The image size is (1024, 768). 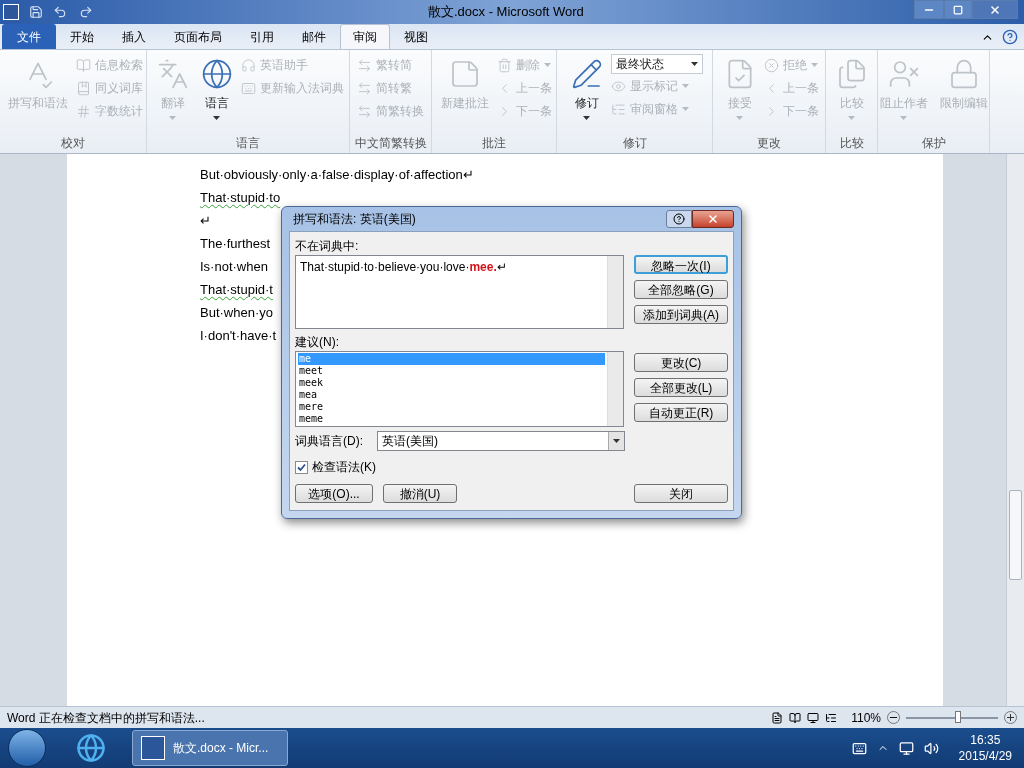 What do you see at coordinates (329, 441) in the screenshot?
I see `field-label: 词典语言(D):` at bounding box center [329, 441].